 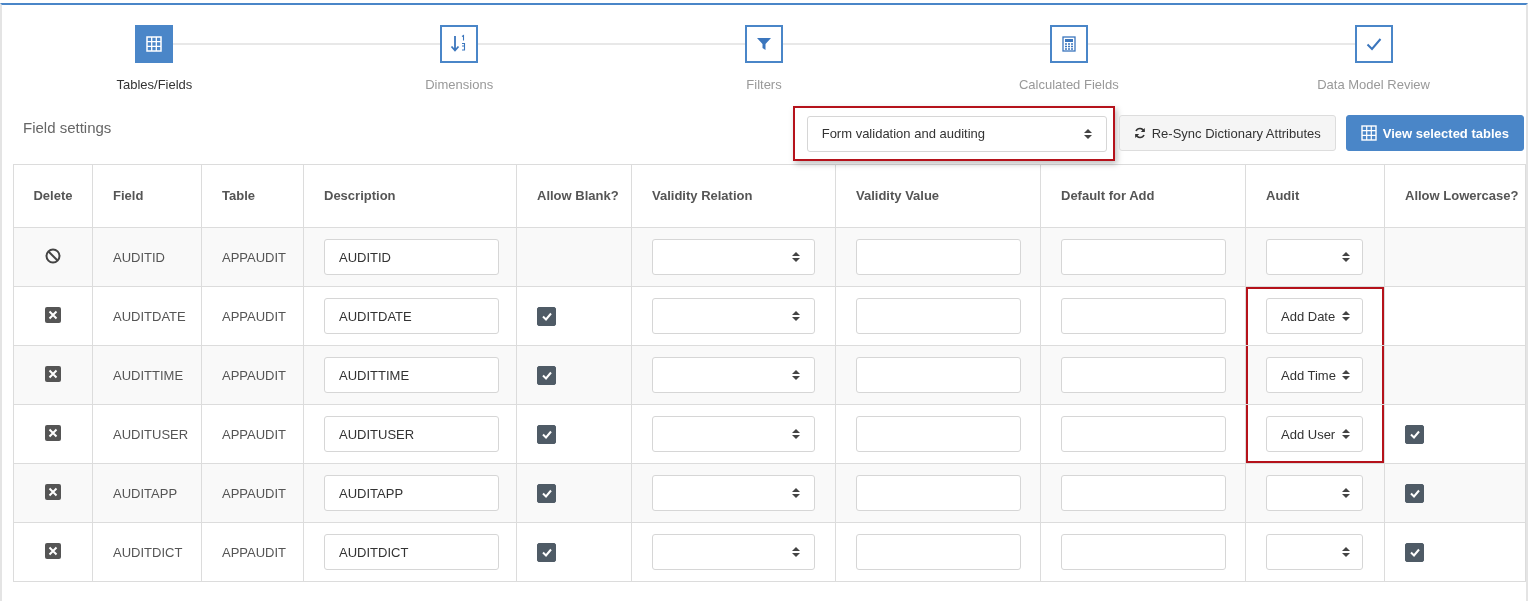 What do you see at coordinates (1314, 434) in the screenshot?
I see `audit-select: Add User` at bounding box center [1314, 434].